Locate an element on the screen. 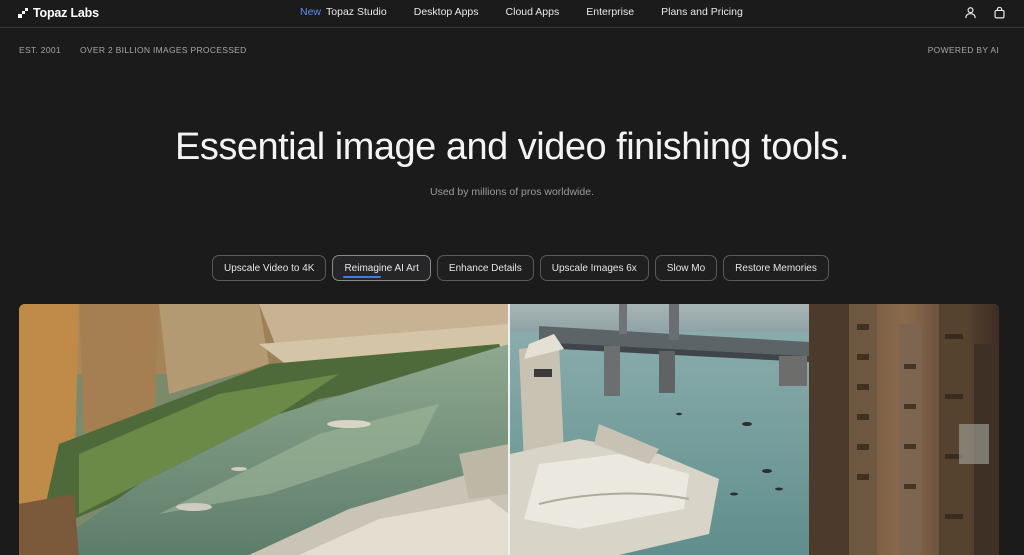 The image size is (1024, 555). nav-link-desktop-apps: Desktop Apps is located at coordinates (446, 12).